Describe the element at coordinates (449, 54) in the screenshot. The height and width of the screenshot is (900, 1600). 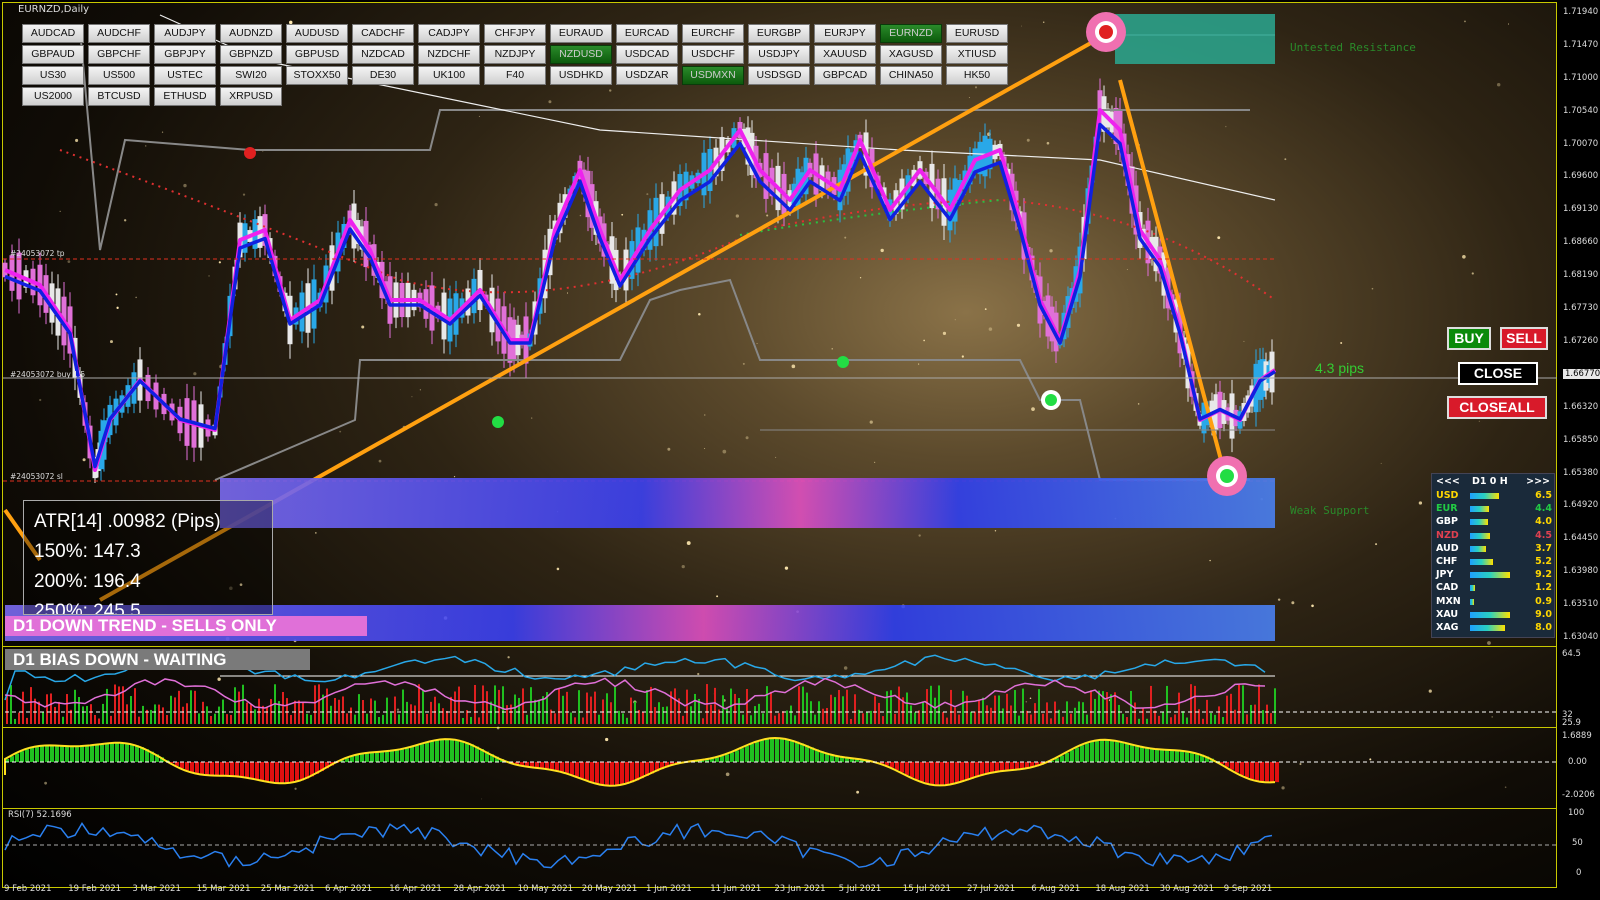
I see `symbol-button-nzdchf: NZDCHF` at that location.